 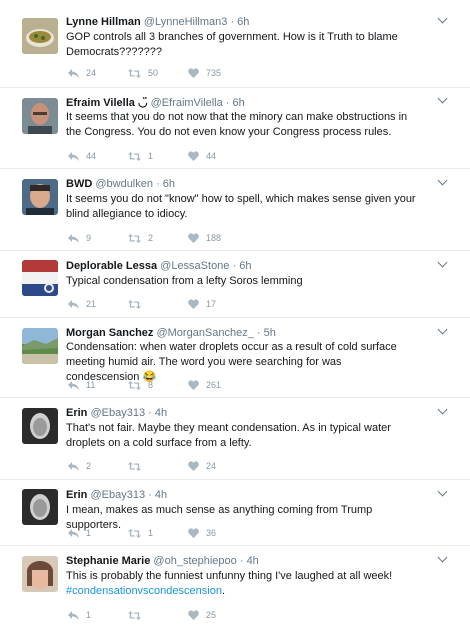 I want to click on reply-button: 9, so click(x=98, y=238).